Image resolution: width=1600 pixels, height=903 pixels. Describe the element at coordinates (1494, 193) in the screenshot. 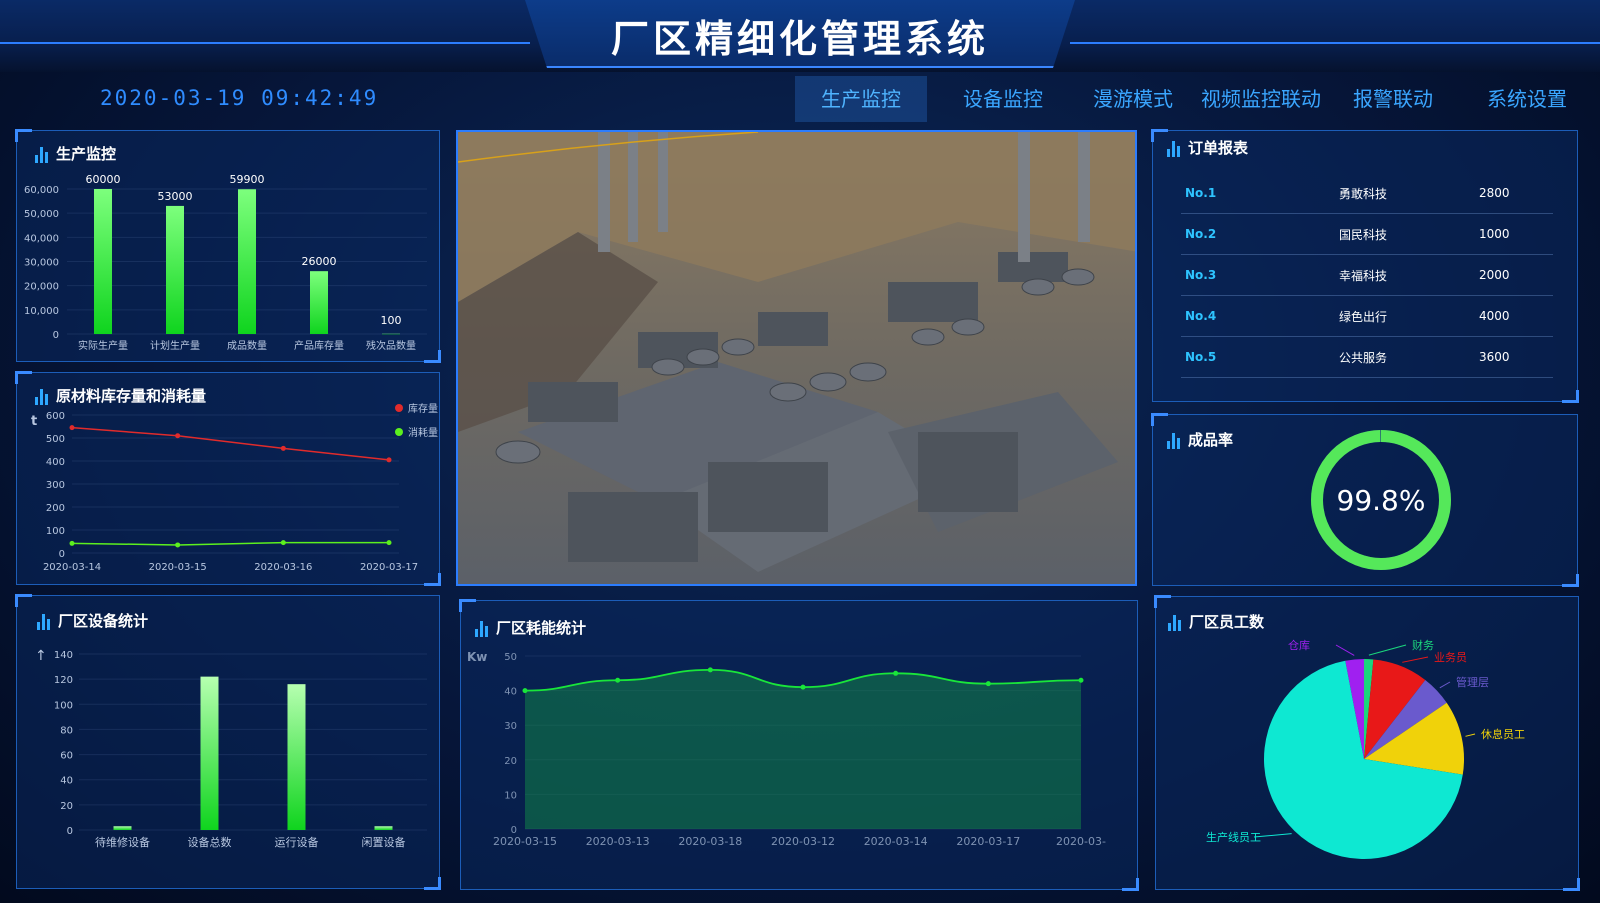

I see `order-value: 2800` at that location.